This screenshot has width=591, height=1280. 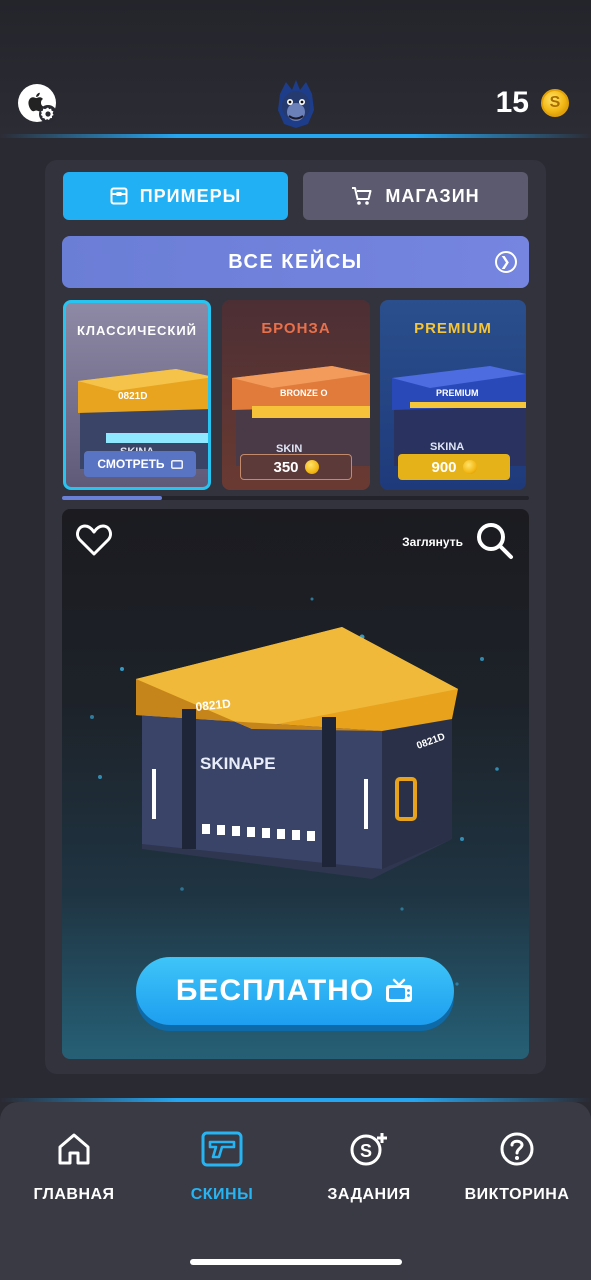 I want to click on tab-examples: ПРИМЕРЫ, so click(x=175, y=196).